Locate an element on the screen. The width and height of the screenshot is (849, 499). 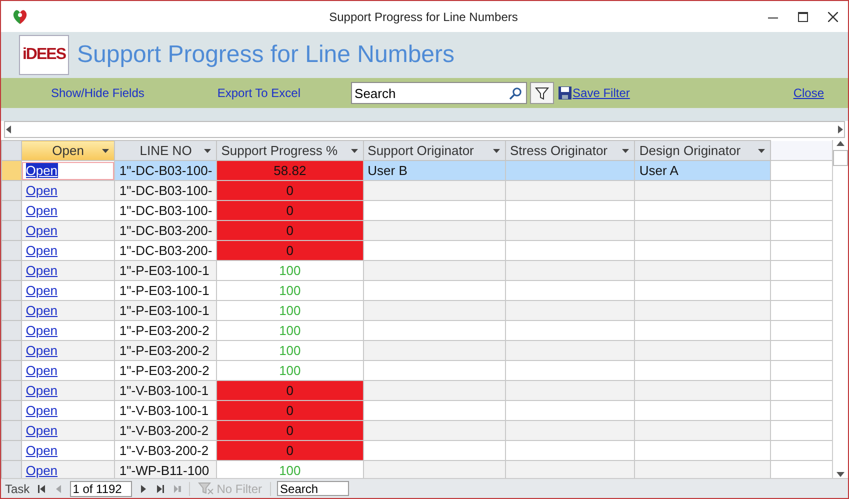
filter-off-icon is located at coordinates (206, 488).